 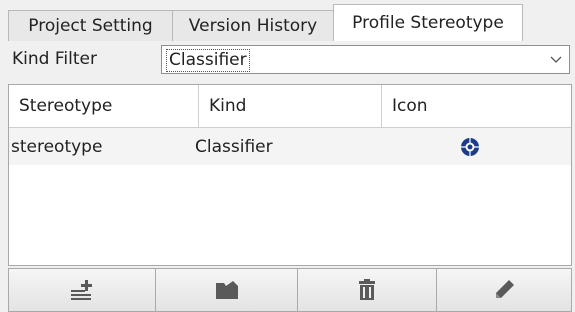 I want to click on cell-icon, so click(x=479, y=146).